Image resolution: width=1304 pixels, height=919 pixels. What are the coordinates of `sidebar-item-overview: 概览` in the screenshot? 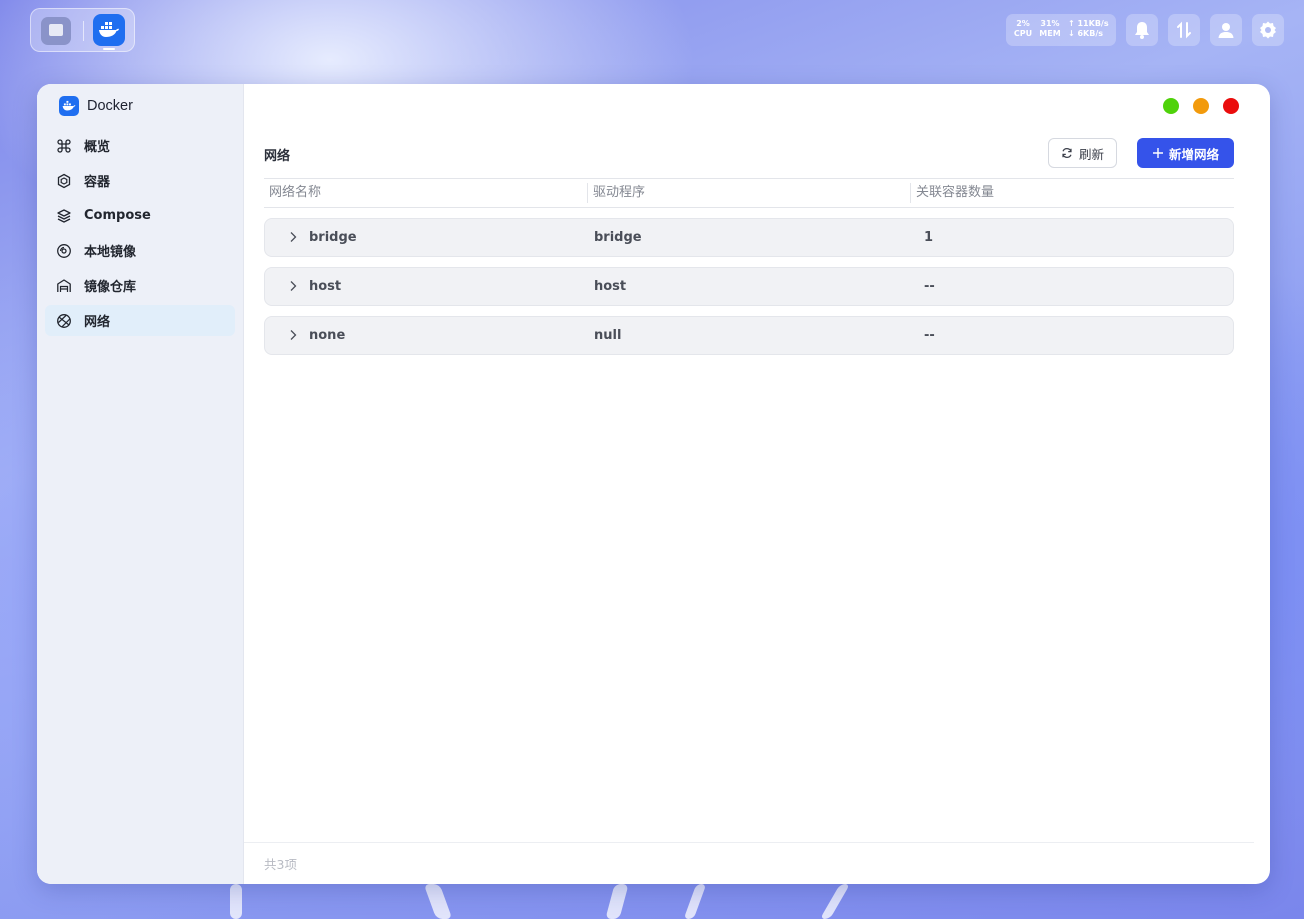 It's located at (140, 145).